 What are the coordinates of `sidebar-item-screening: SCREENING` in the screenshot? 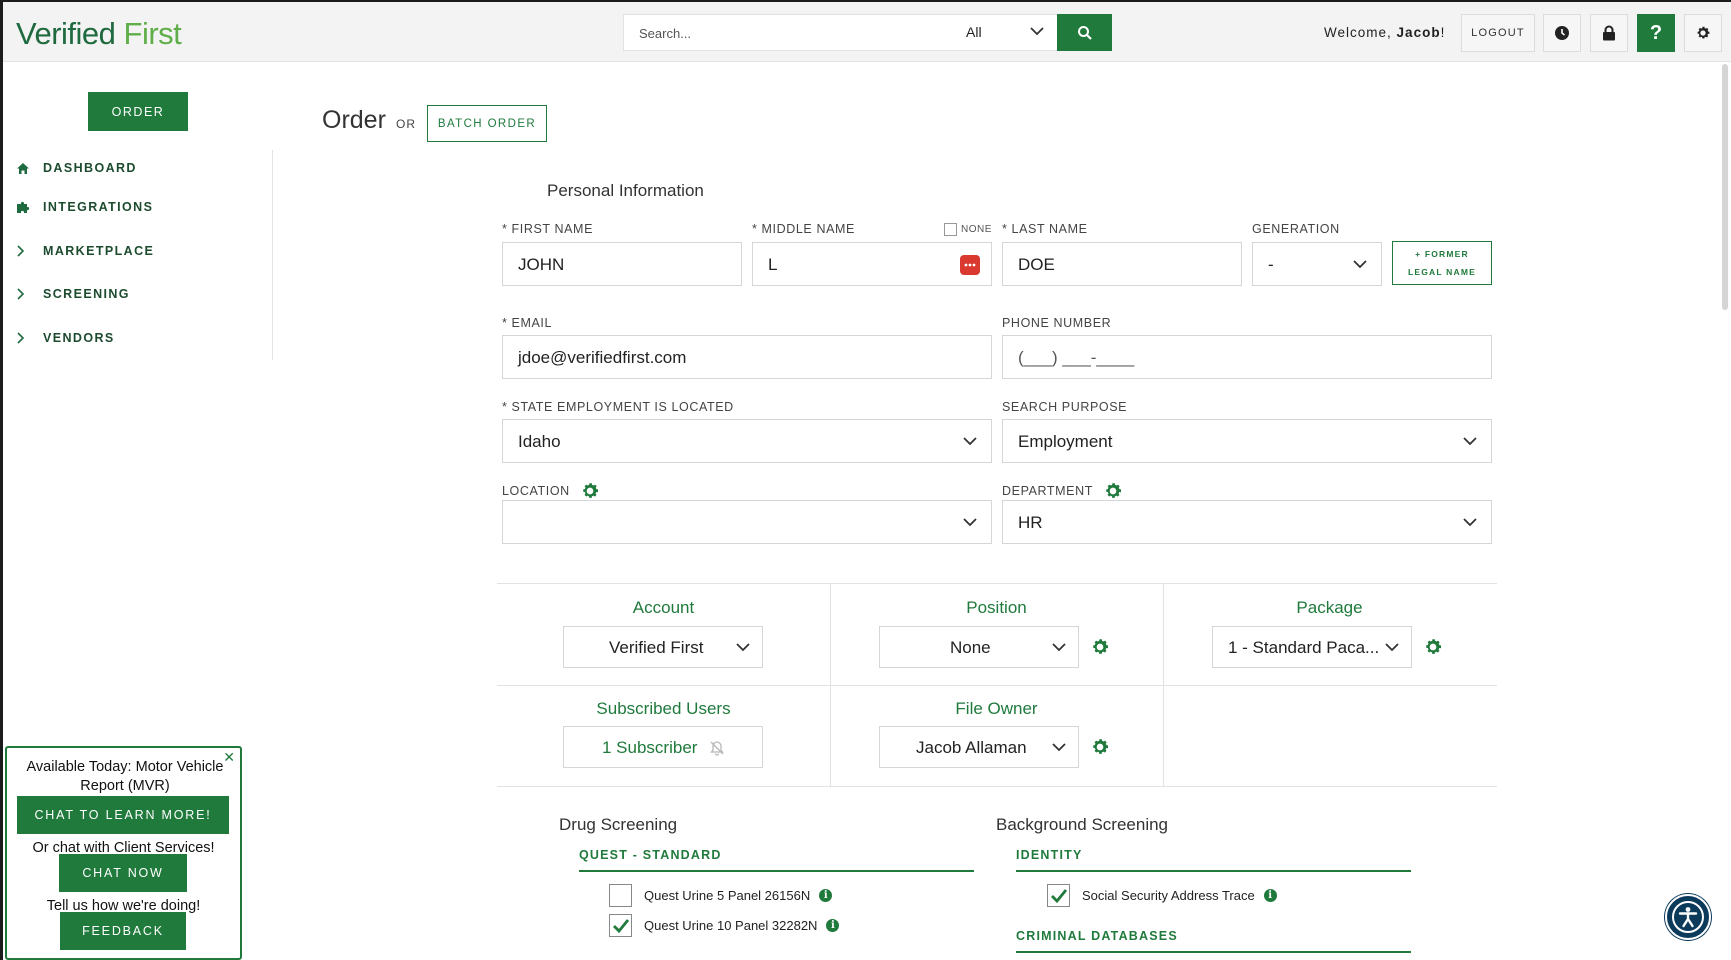 It's located at (73, 294).